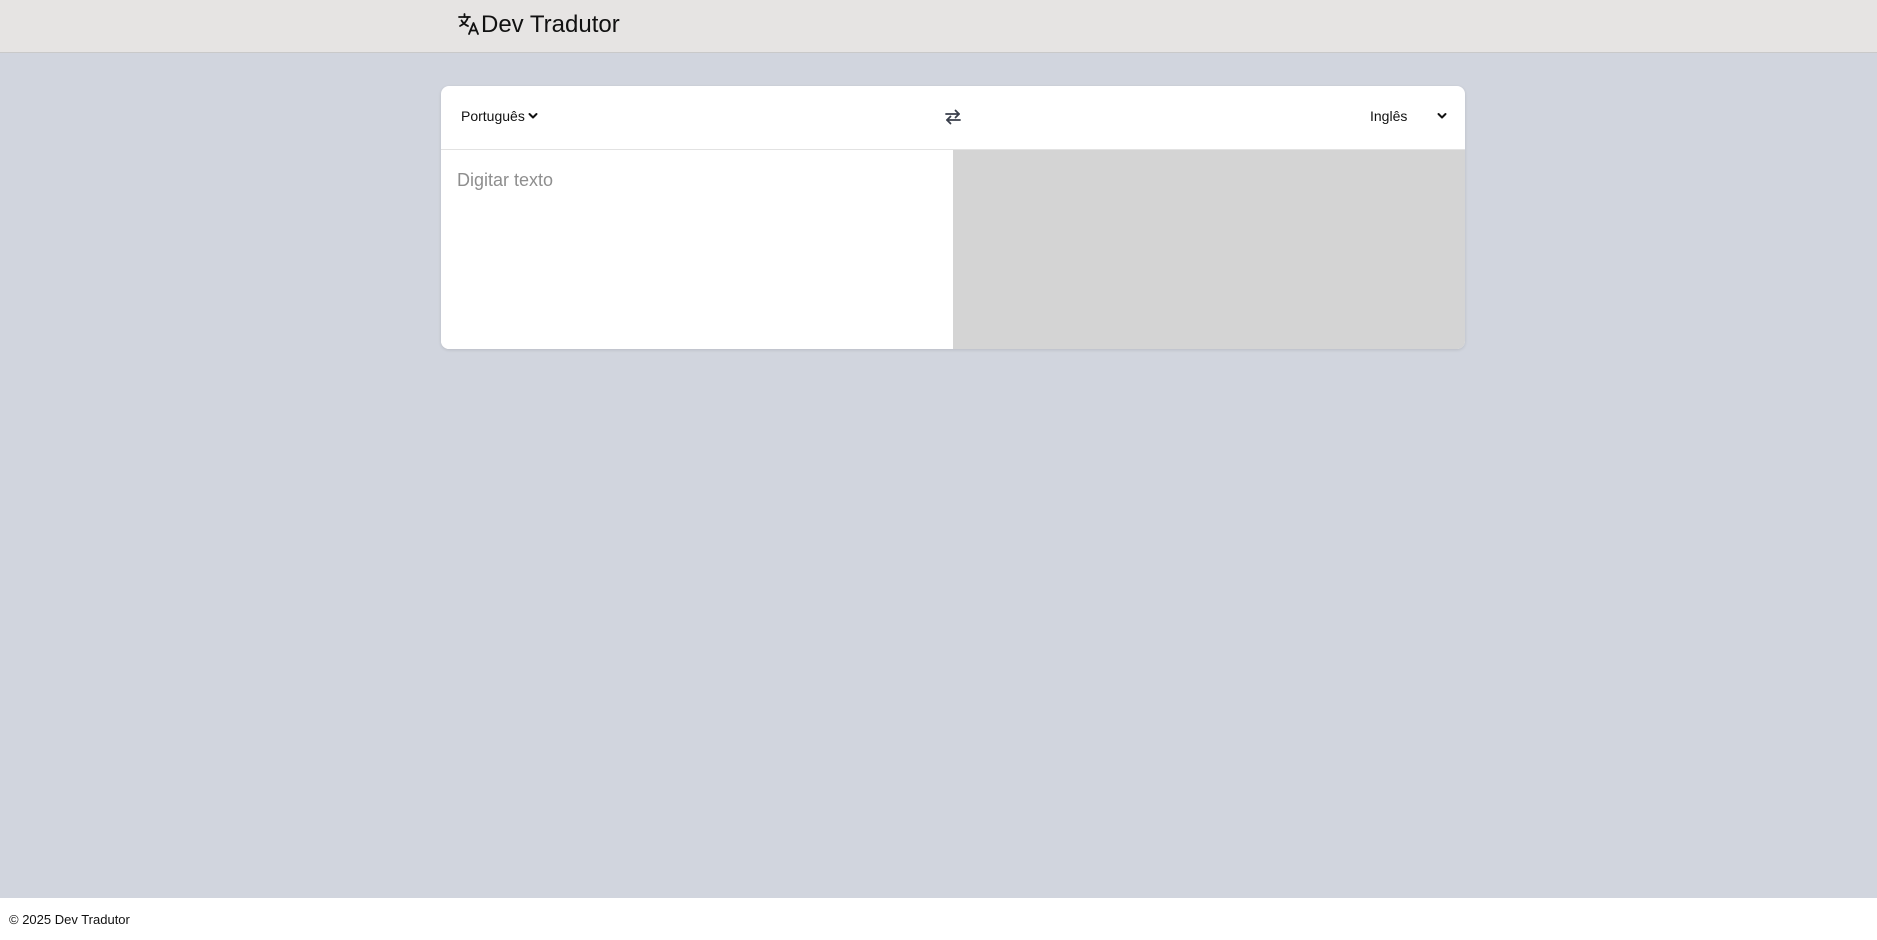  Describe the element at coordinates (468, 24) in the screenshot. I see `translate-icon` at that location.